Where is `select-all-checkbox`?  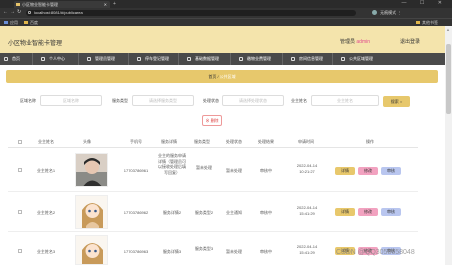
select-all-checkbox is located at coordinates (20, 142).